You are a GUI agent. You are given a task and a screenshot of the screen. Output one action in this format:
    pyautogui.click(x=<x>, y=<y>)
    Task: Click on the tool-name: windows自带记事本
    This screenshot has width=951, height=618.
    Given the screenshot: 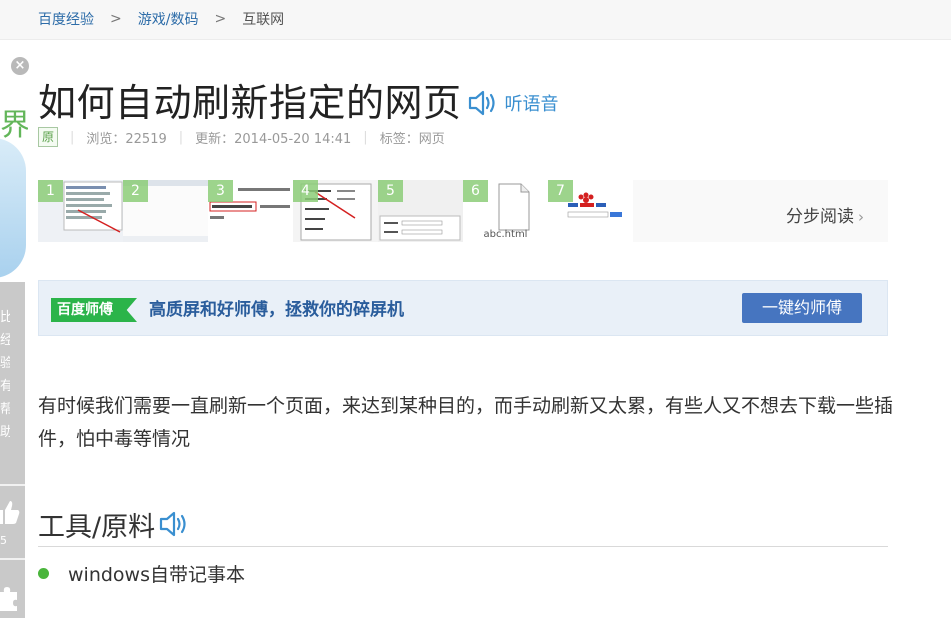 What is the action you would take?
    pyautogui.click(x=156, y=574)
    